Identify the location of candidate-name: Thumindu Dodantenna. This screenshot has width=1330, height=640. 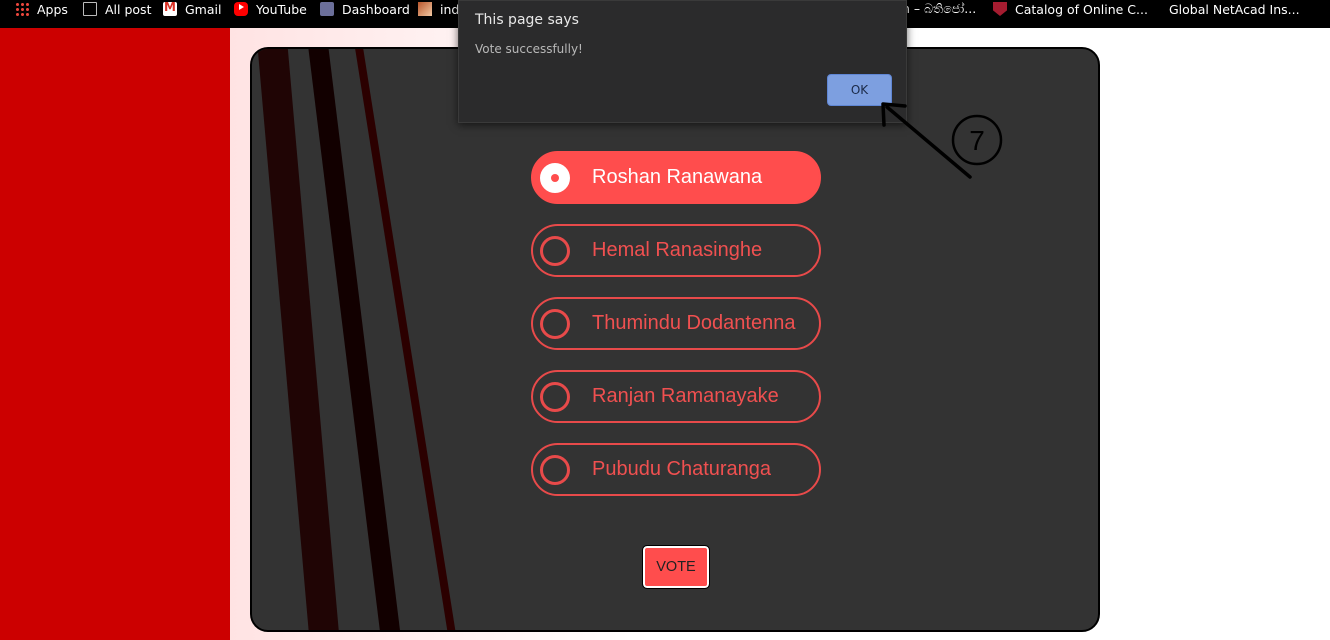
(694, 323).